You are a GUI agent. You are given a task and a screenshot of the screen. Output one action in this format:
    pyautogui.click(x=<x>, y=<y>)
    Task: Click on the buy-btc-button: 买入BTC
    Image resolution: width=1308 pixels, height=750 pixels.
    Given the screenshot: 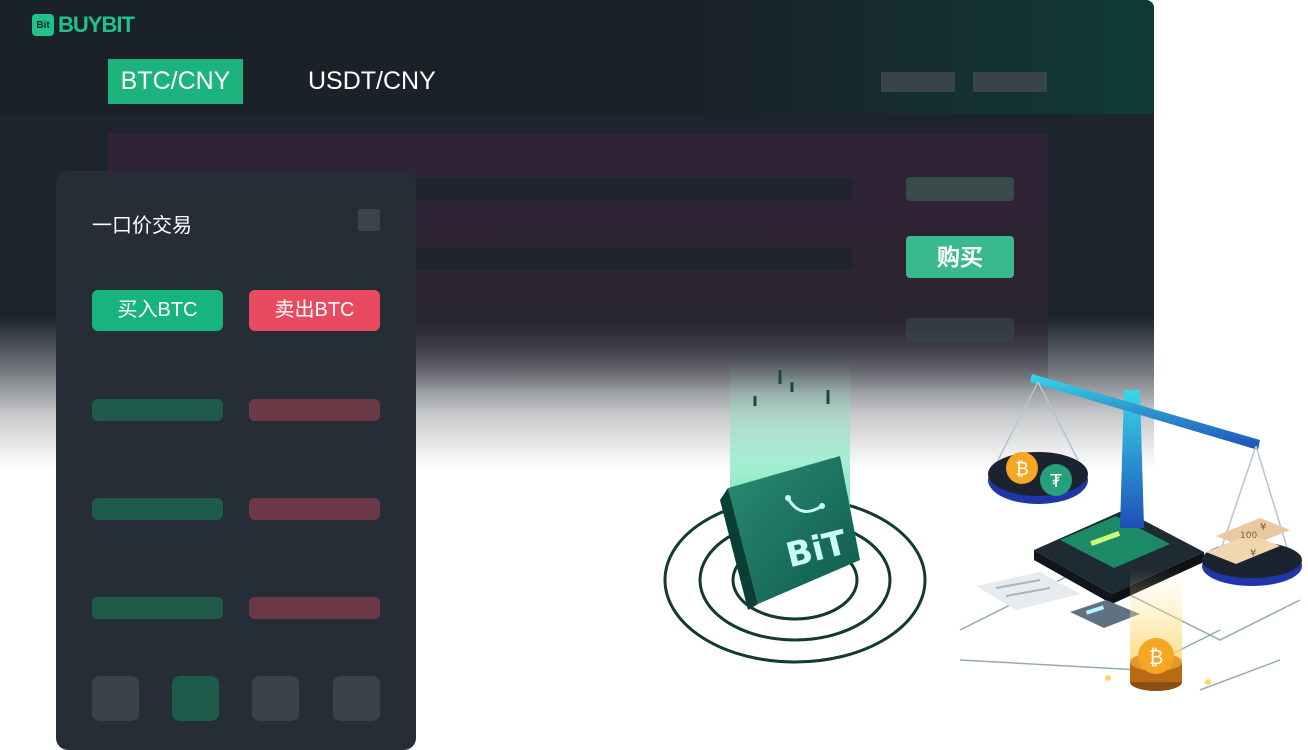 What is the action you would take?
    pyautogui.click(x=157, y=310)
    